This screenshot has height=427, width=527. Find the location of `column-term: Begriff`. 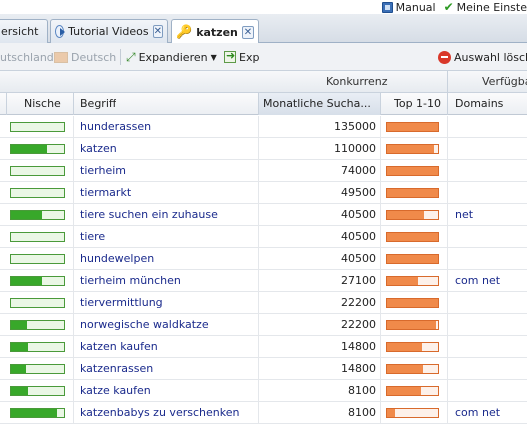

column-term: Begriff is located at coordinates (98, 104).